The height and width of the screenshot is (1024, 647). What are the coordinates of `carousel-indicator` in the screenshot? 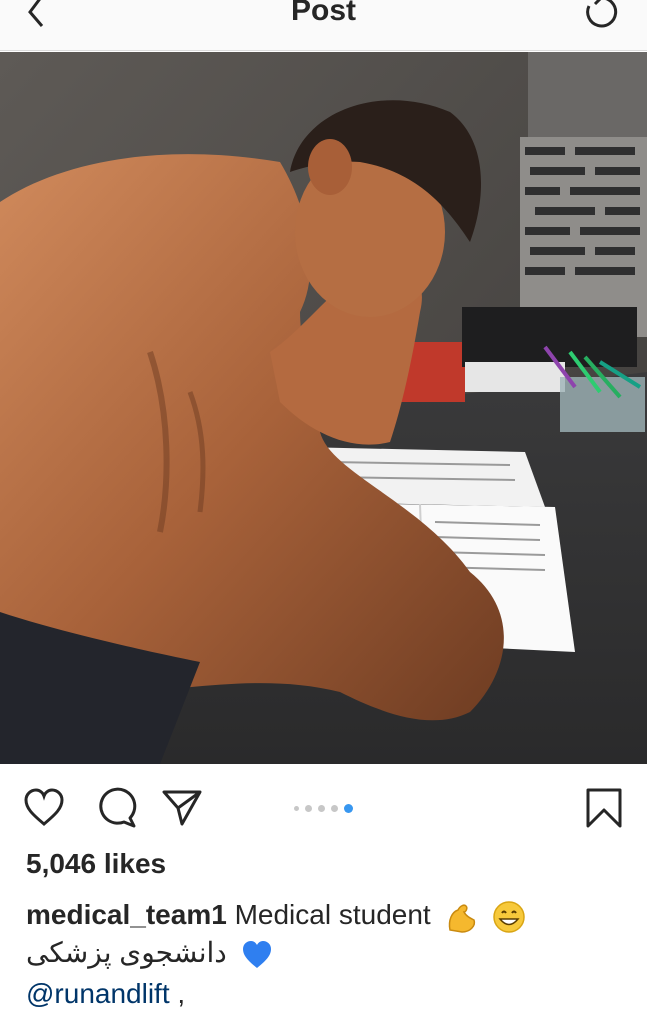 It's located at (323, 808).